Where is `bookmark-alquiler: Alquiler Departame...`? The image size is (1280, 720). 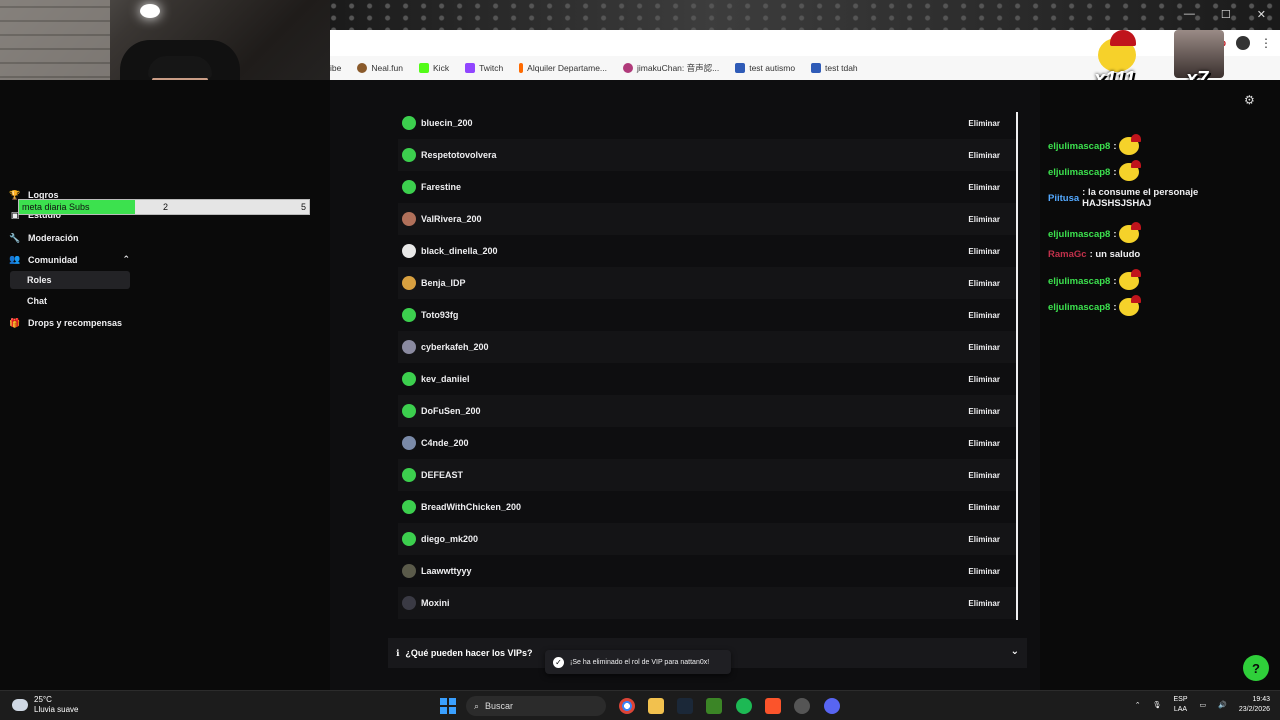
bookmark-alquiler: Alquiler Departame... is located at coordinates (563, 68).